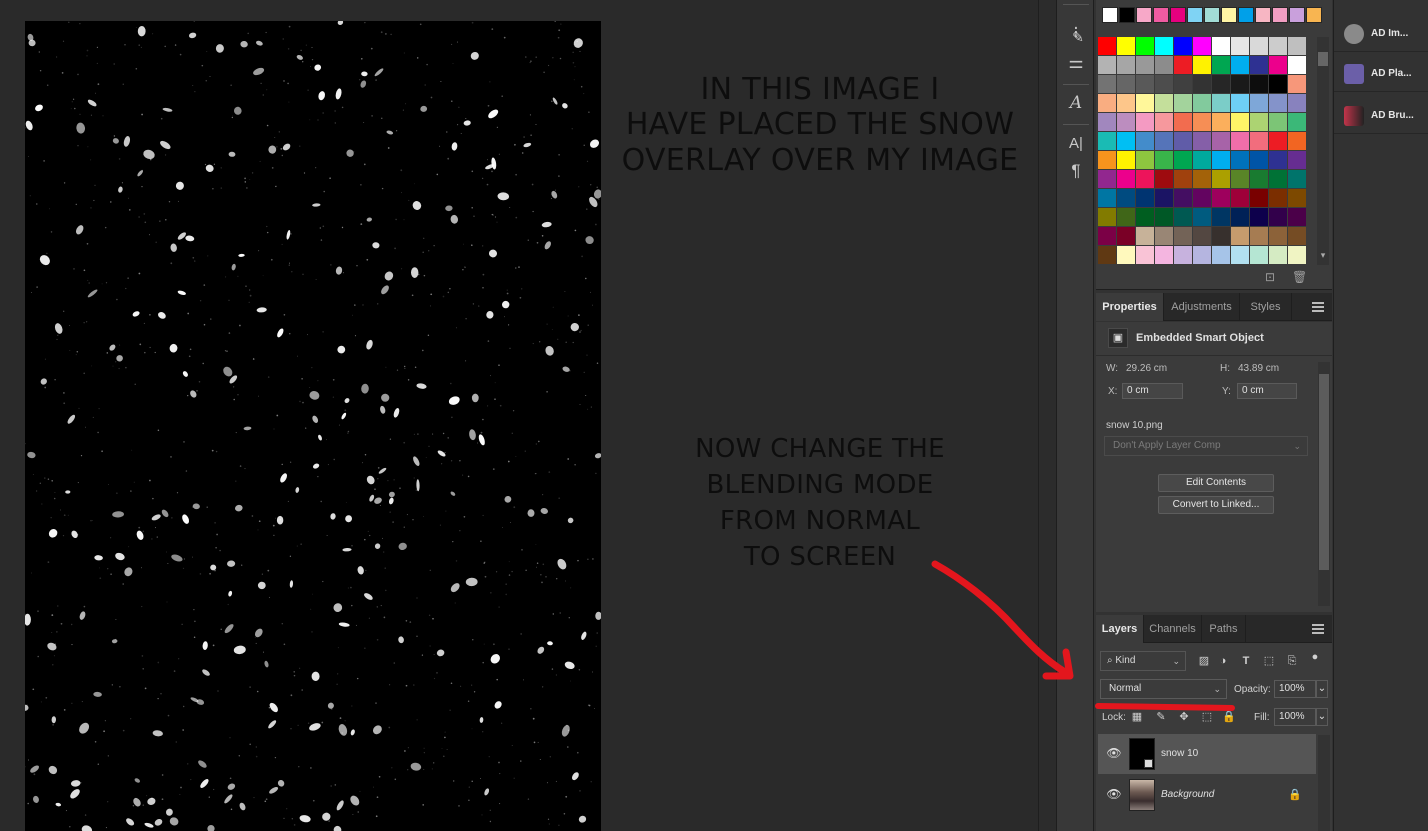 The image size is (1428, 831). What do you see at coordinates (1137, 717) in the screenshot?
I see `lock-transparent-pixels-icon: ▦` at bounding box center [1137, 717].